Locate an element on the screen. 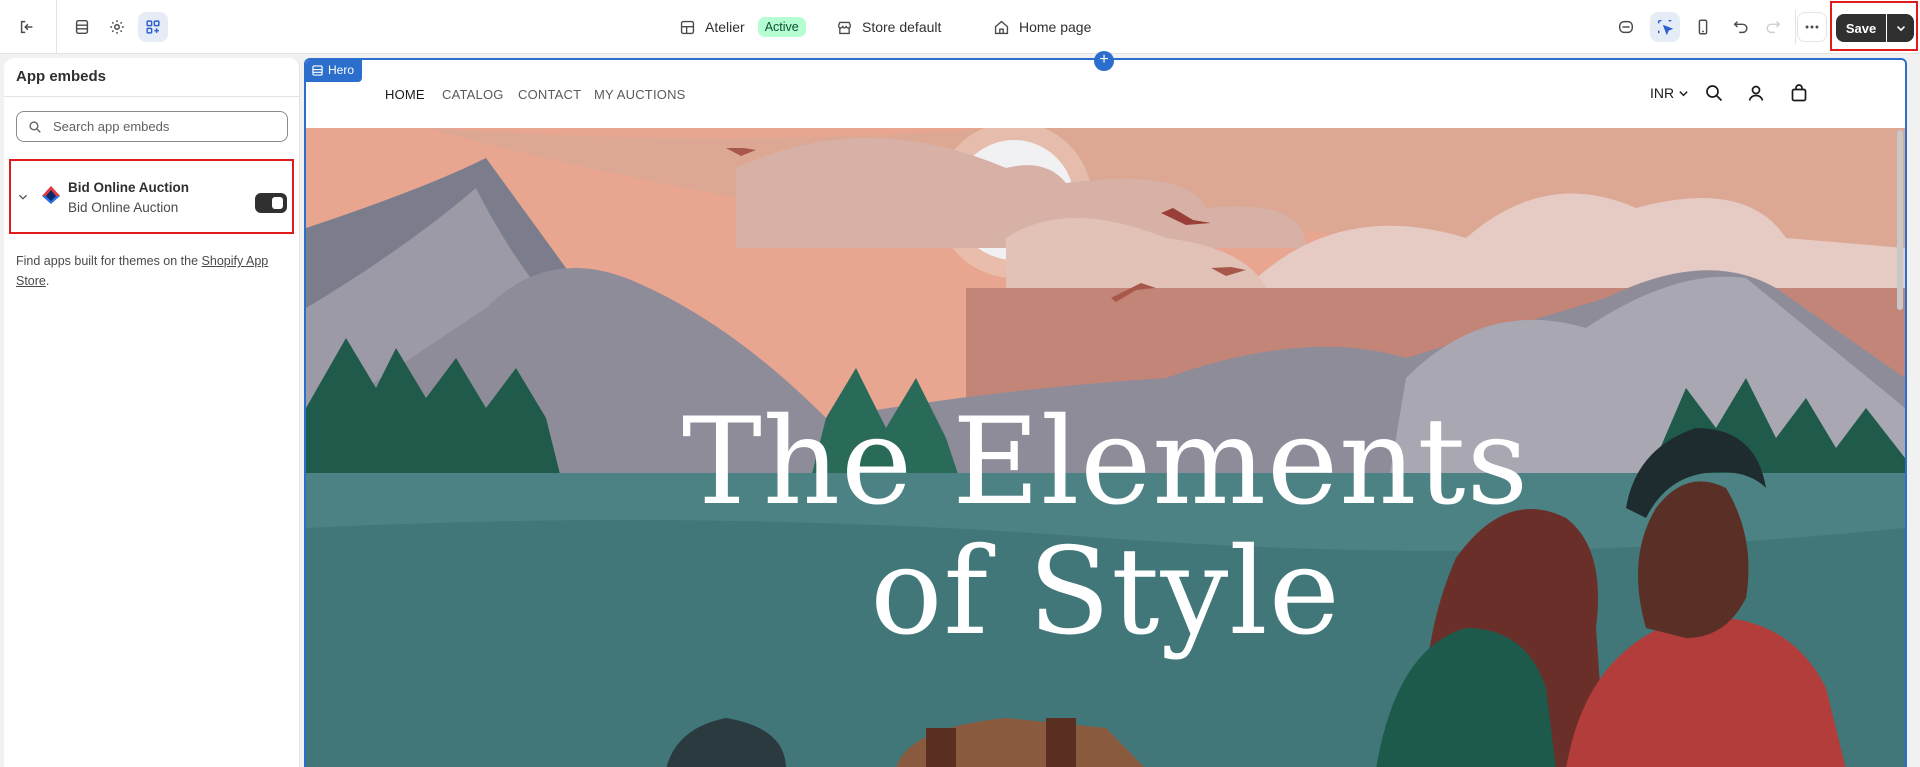 The width and height of the screenshot is (1920, 767). hero-heading-line1: The Elements is located at coordinates (1105, 462).